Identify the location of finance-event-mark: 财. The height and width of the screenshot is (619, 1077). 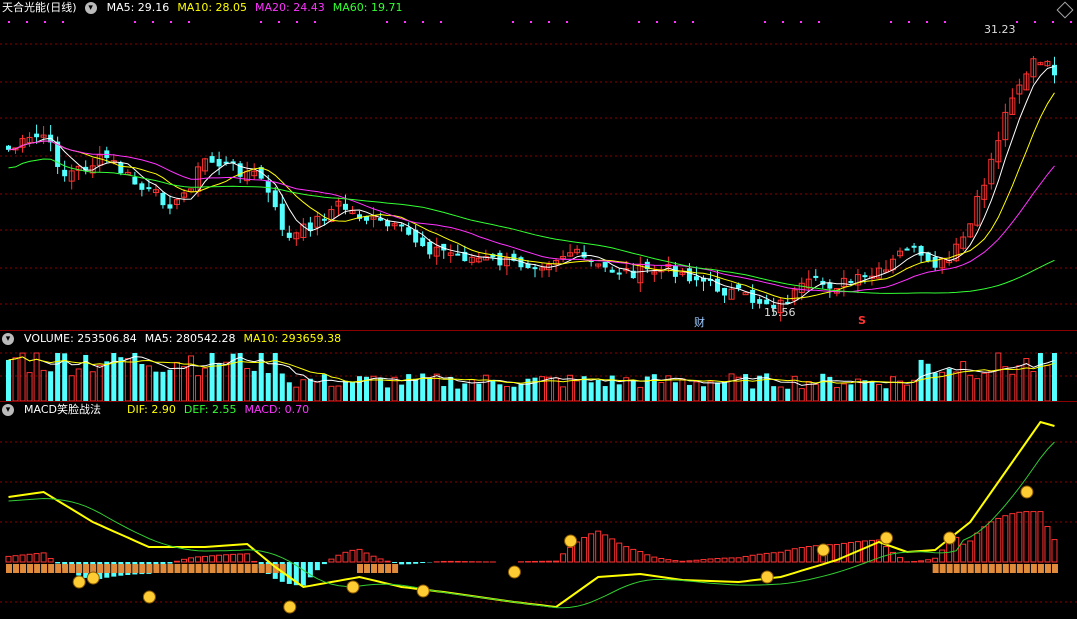
(699, 322).